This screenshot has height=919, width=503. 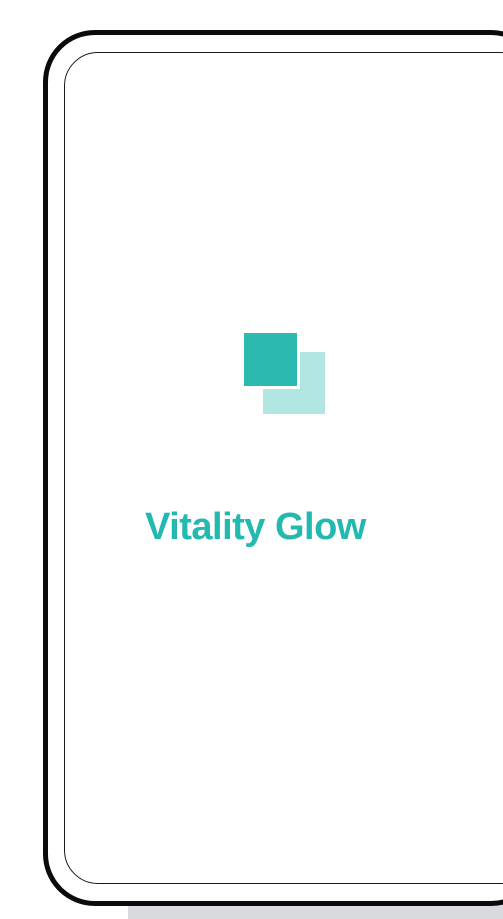 I want to click on app-title: Vitality Glow, so click(x=255, y=527).